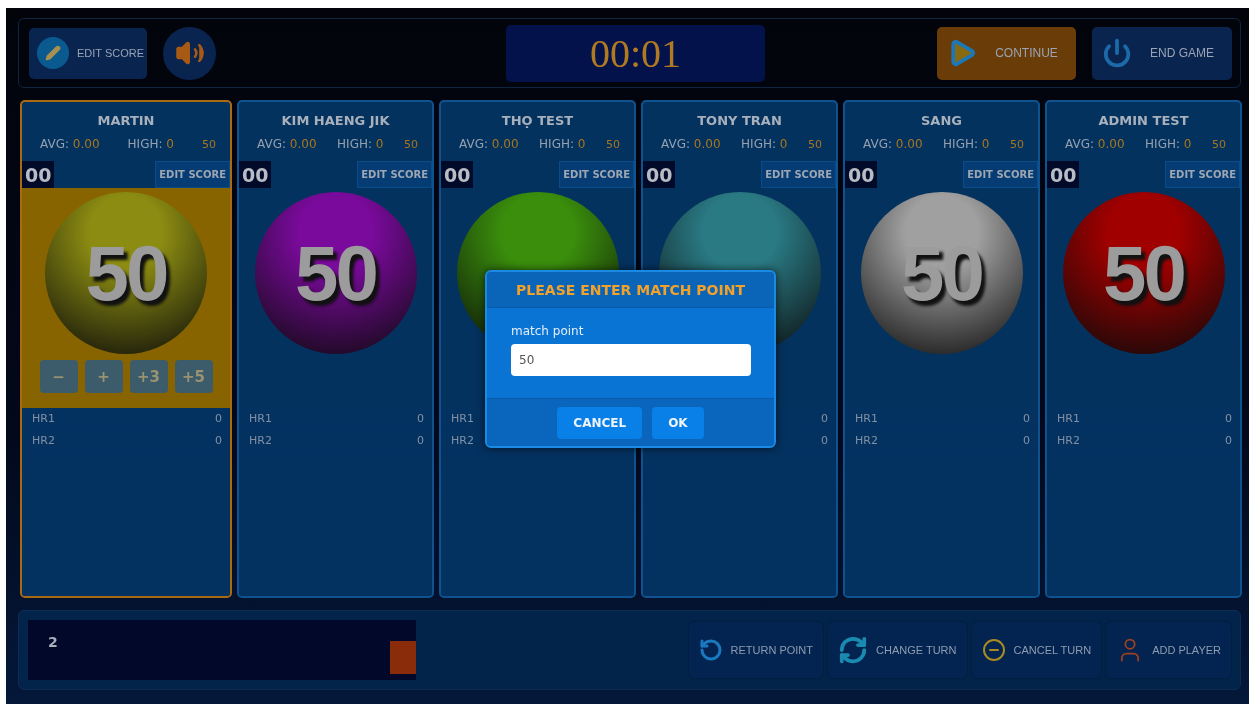 The width and height of the screenshot is (1249, 704). What do you see at coordinates (537, 120) in the screenshot?
I see `player-name: THỌ TEST` at bounding box center [537, 120].